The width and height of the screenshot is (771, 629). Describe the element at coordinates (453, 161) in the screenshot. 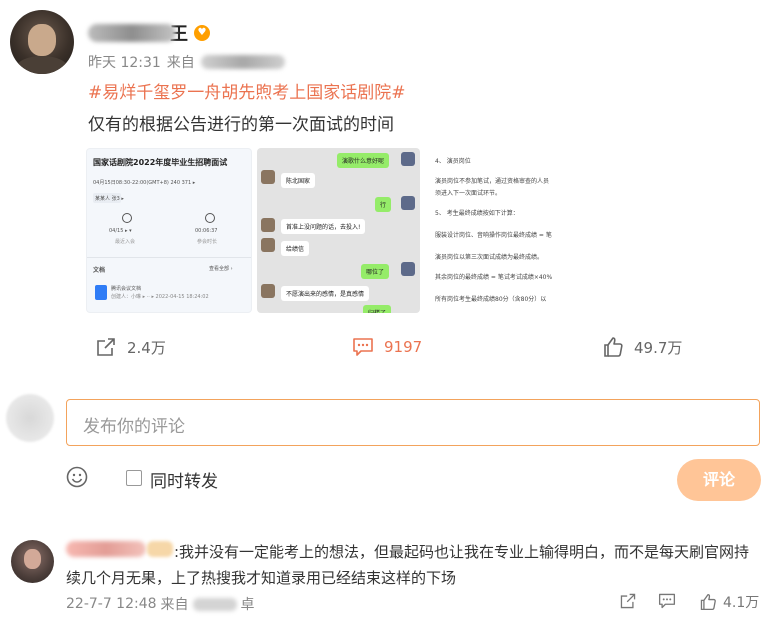

I see `doc-line: 4、 演员岗位` at that location.